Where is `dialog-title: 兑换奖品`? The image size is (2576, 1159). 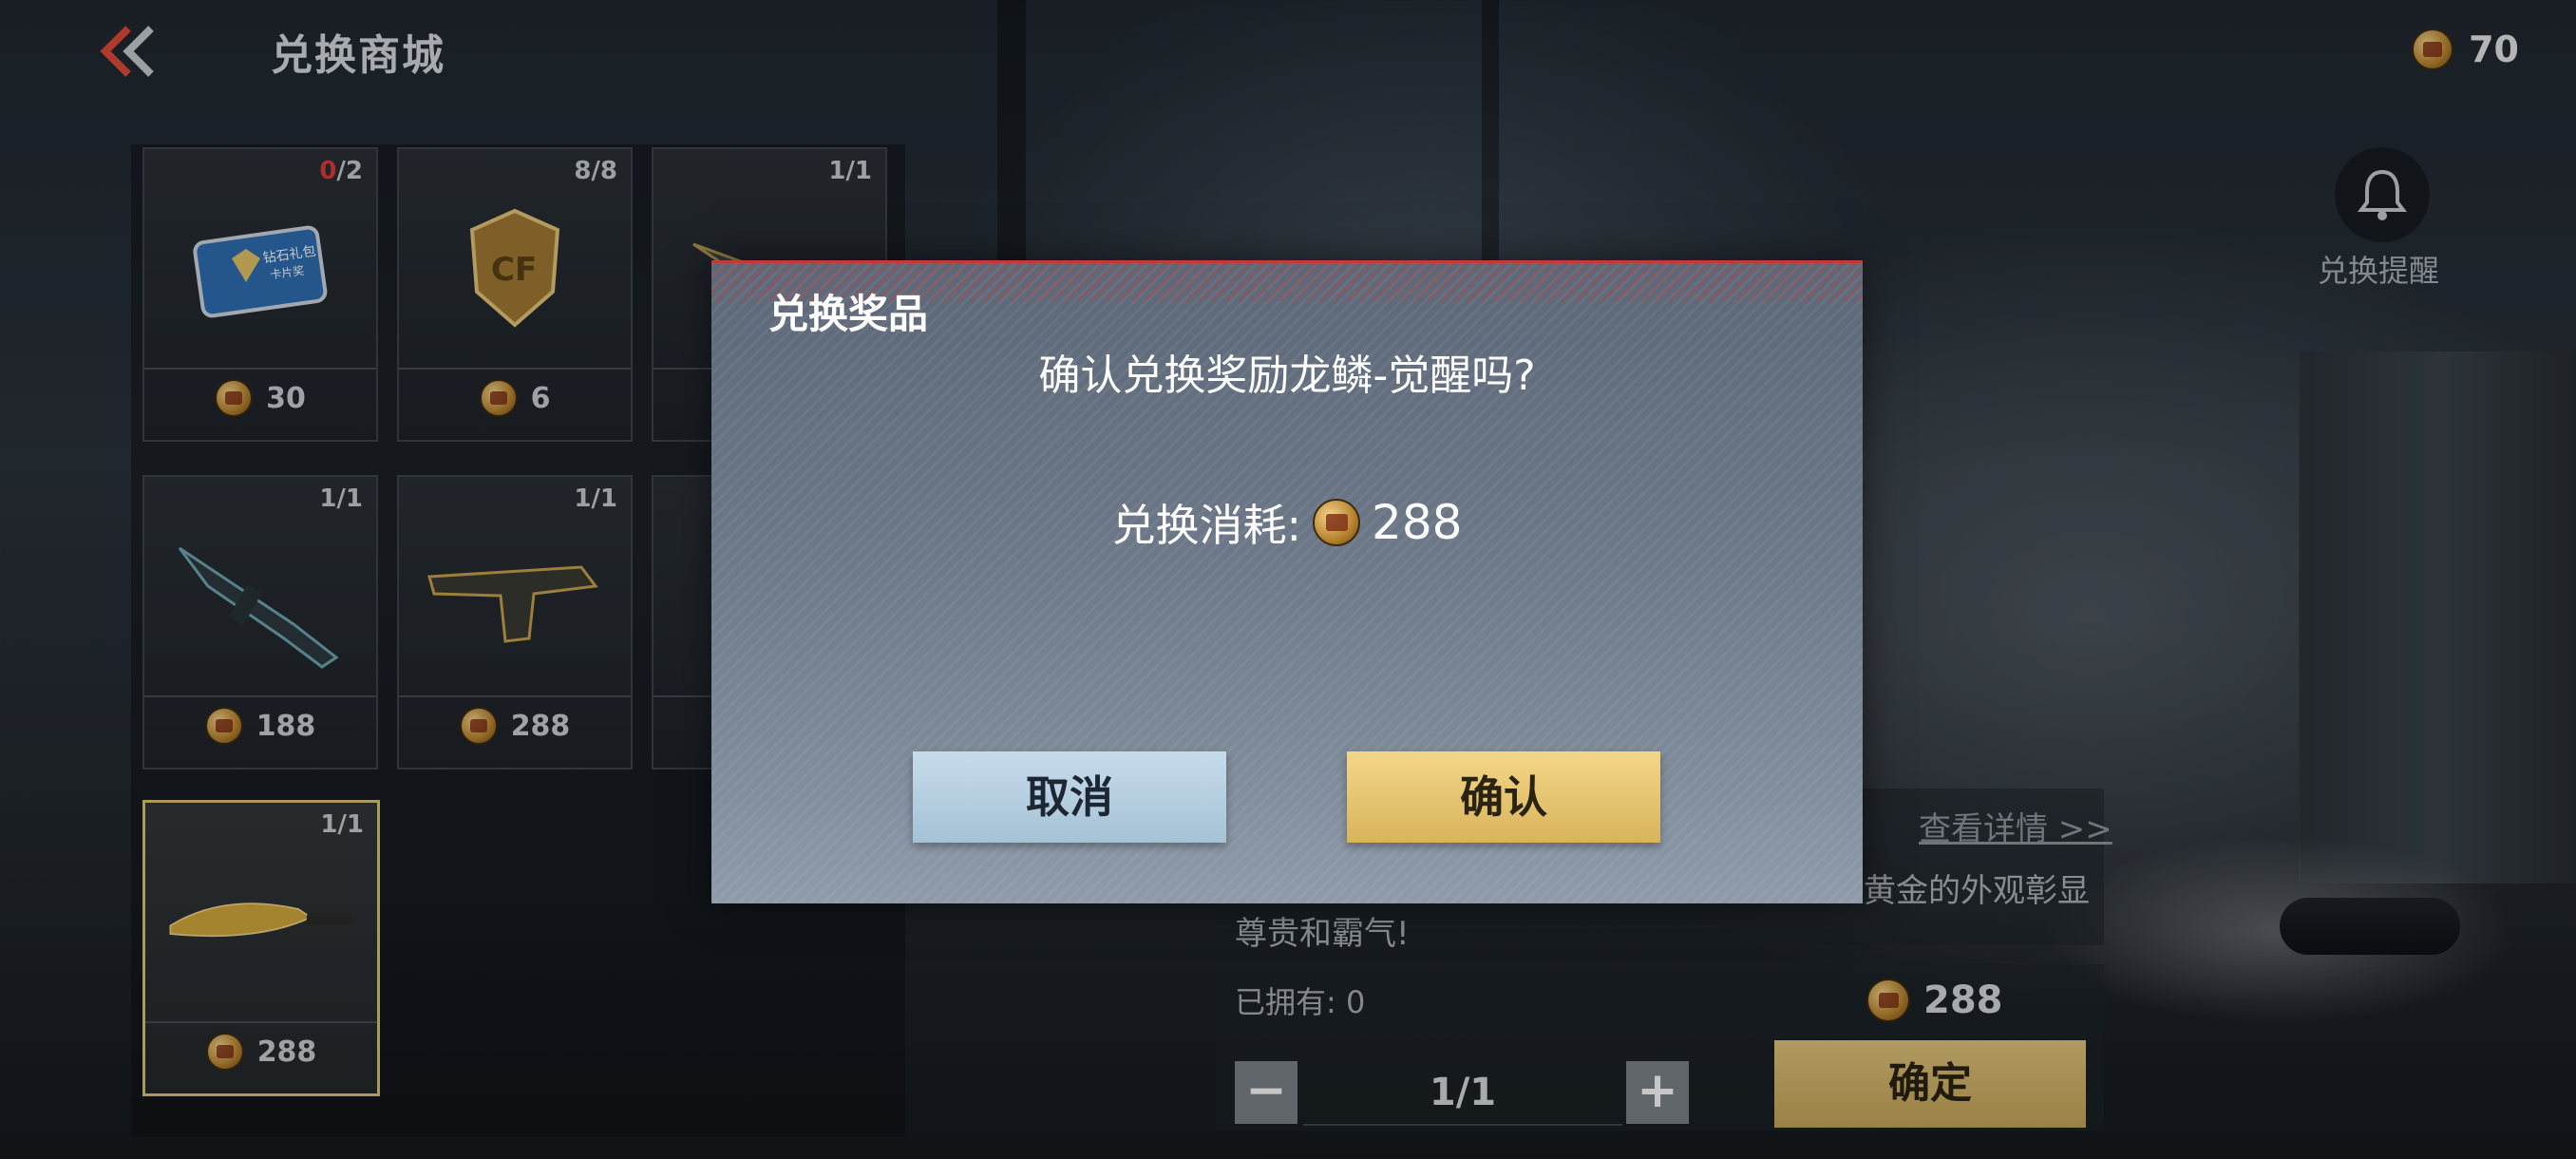
dialog-title: 兑换奖品 is located at coordinates (848, 314).